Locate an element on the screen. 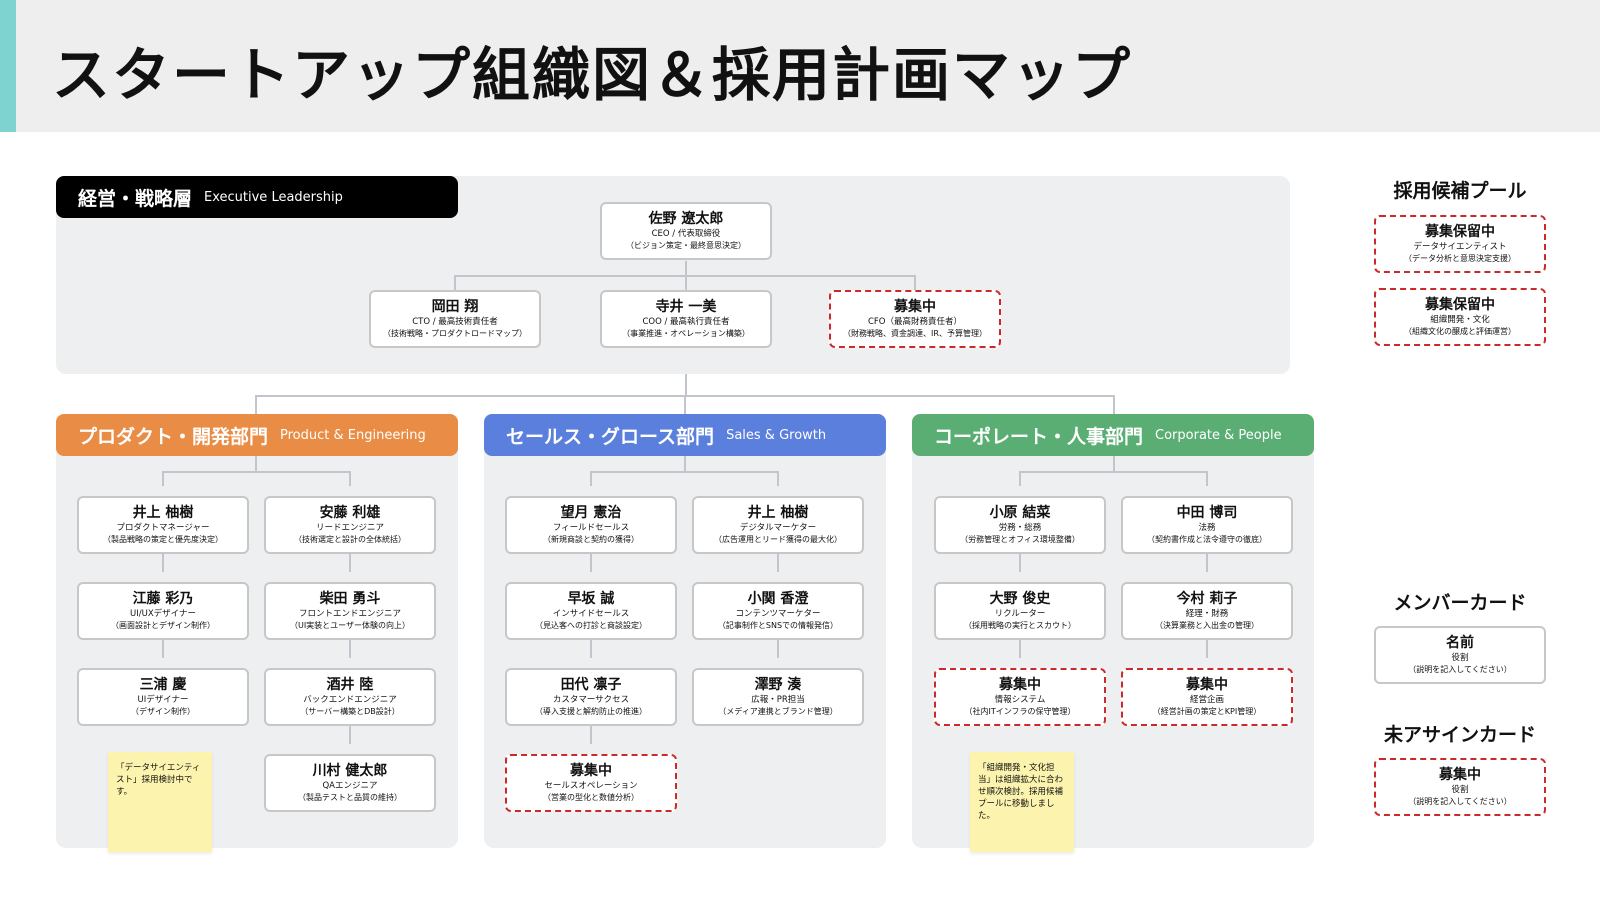 The image size is (1600, 900). member-desc: （技術選定と設計の全体統括） is located at coordinates (350, 539).